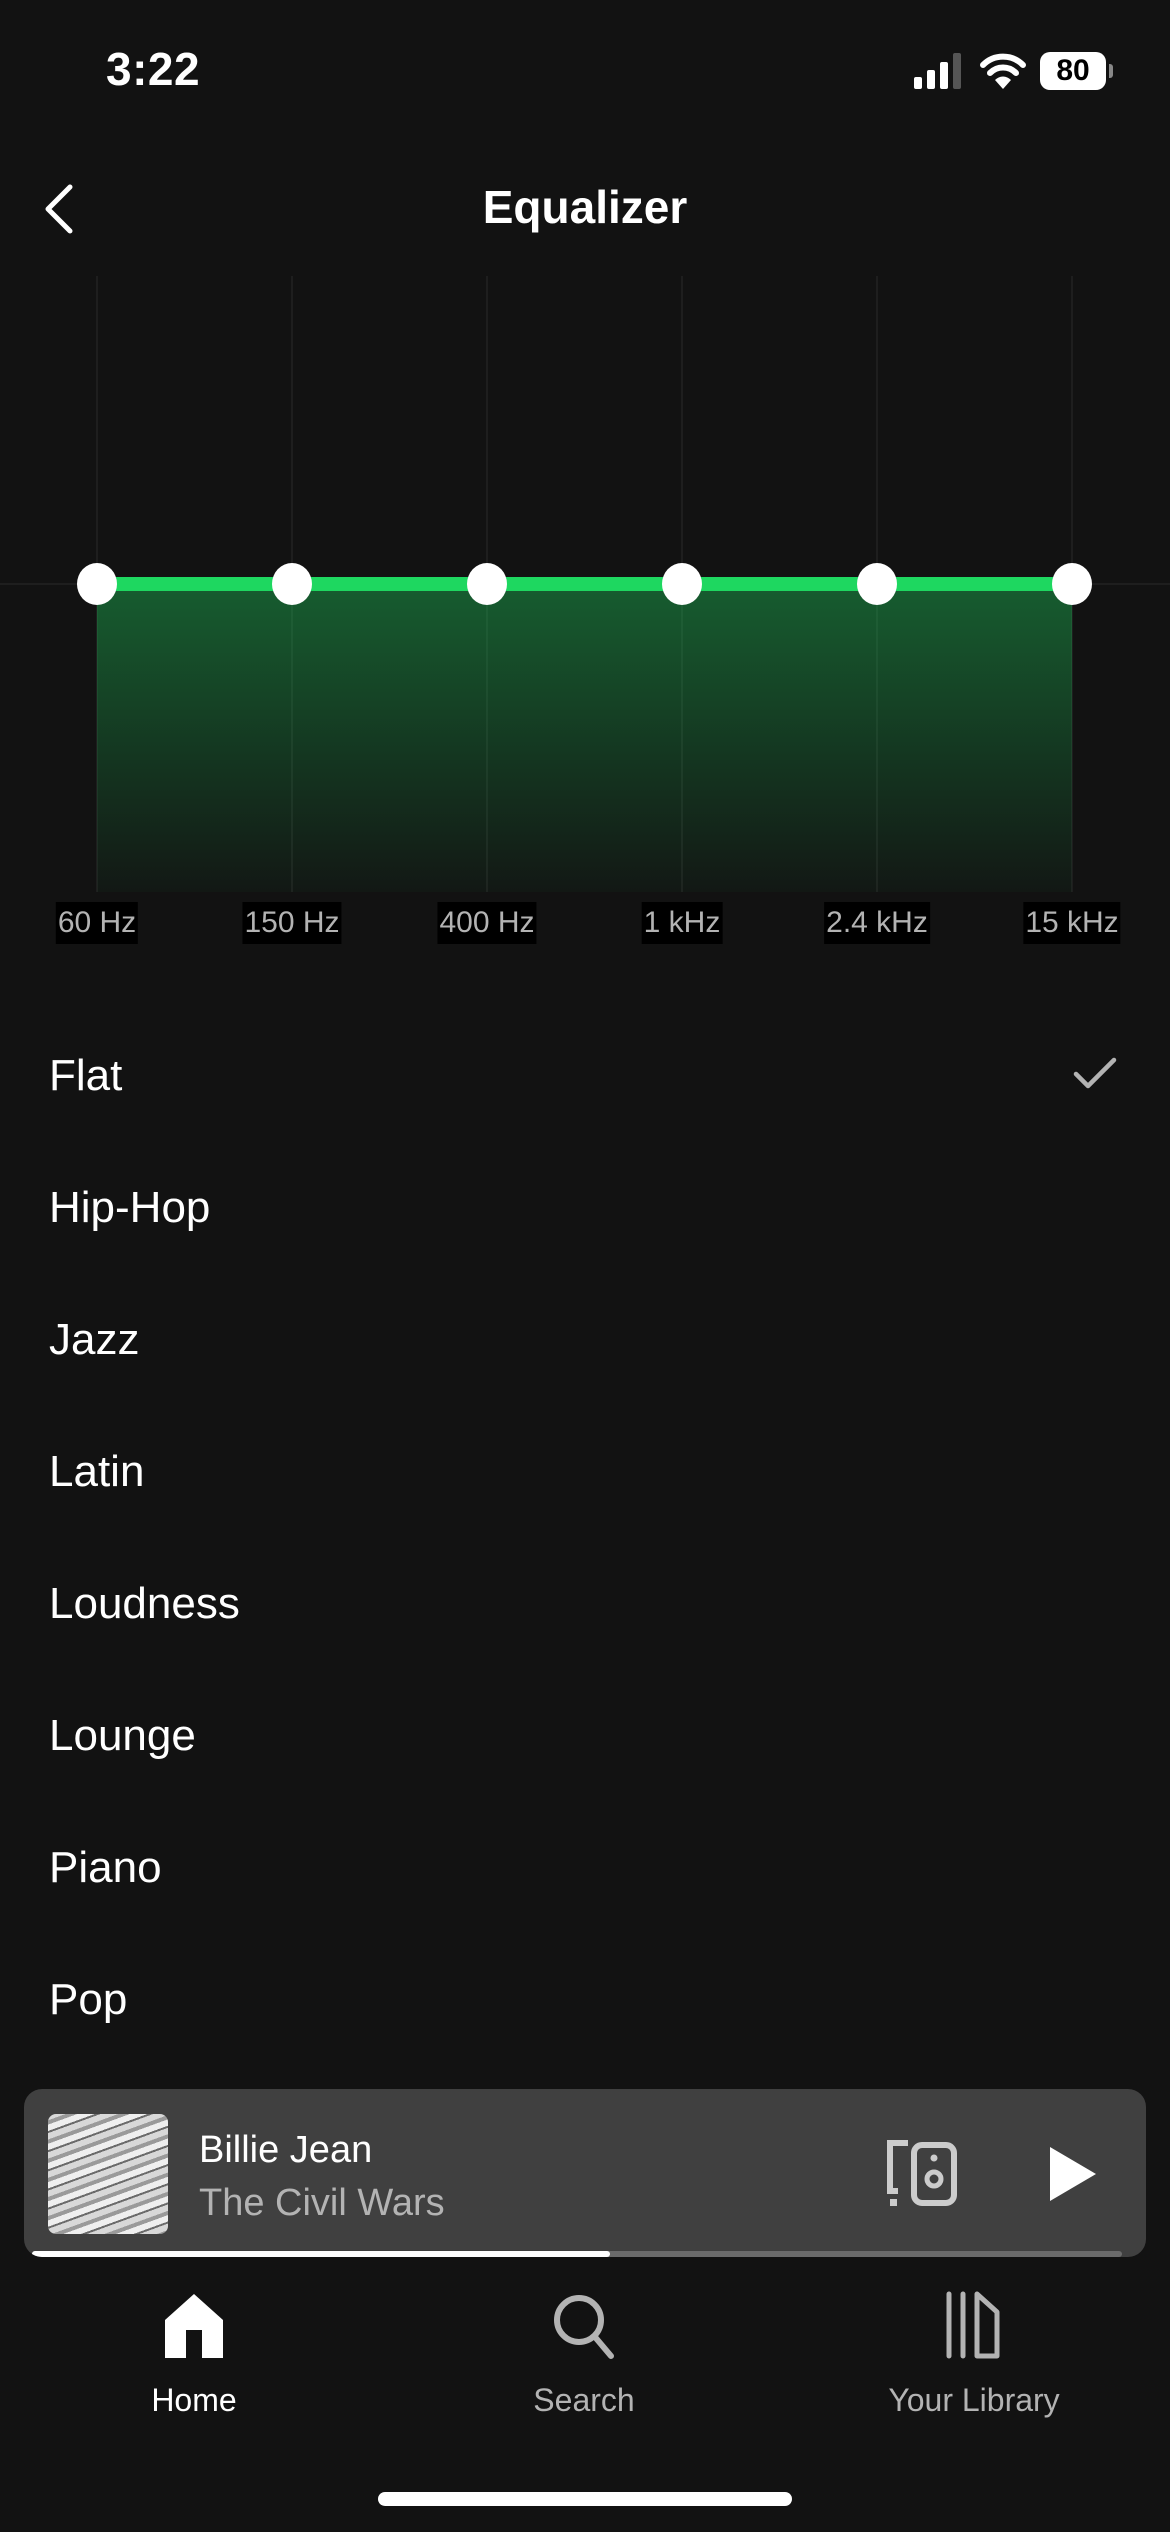 This screenshot has height=2532, width=1170. What do you see at coordinates (153, 69) in the screenshot?
I see `status-time: 3:22` at bounding box center [153, 69].